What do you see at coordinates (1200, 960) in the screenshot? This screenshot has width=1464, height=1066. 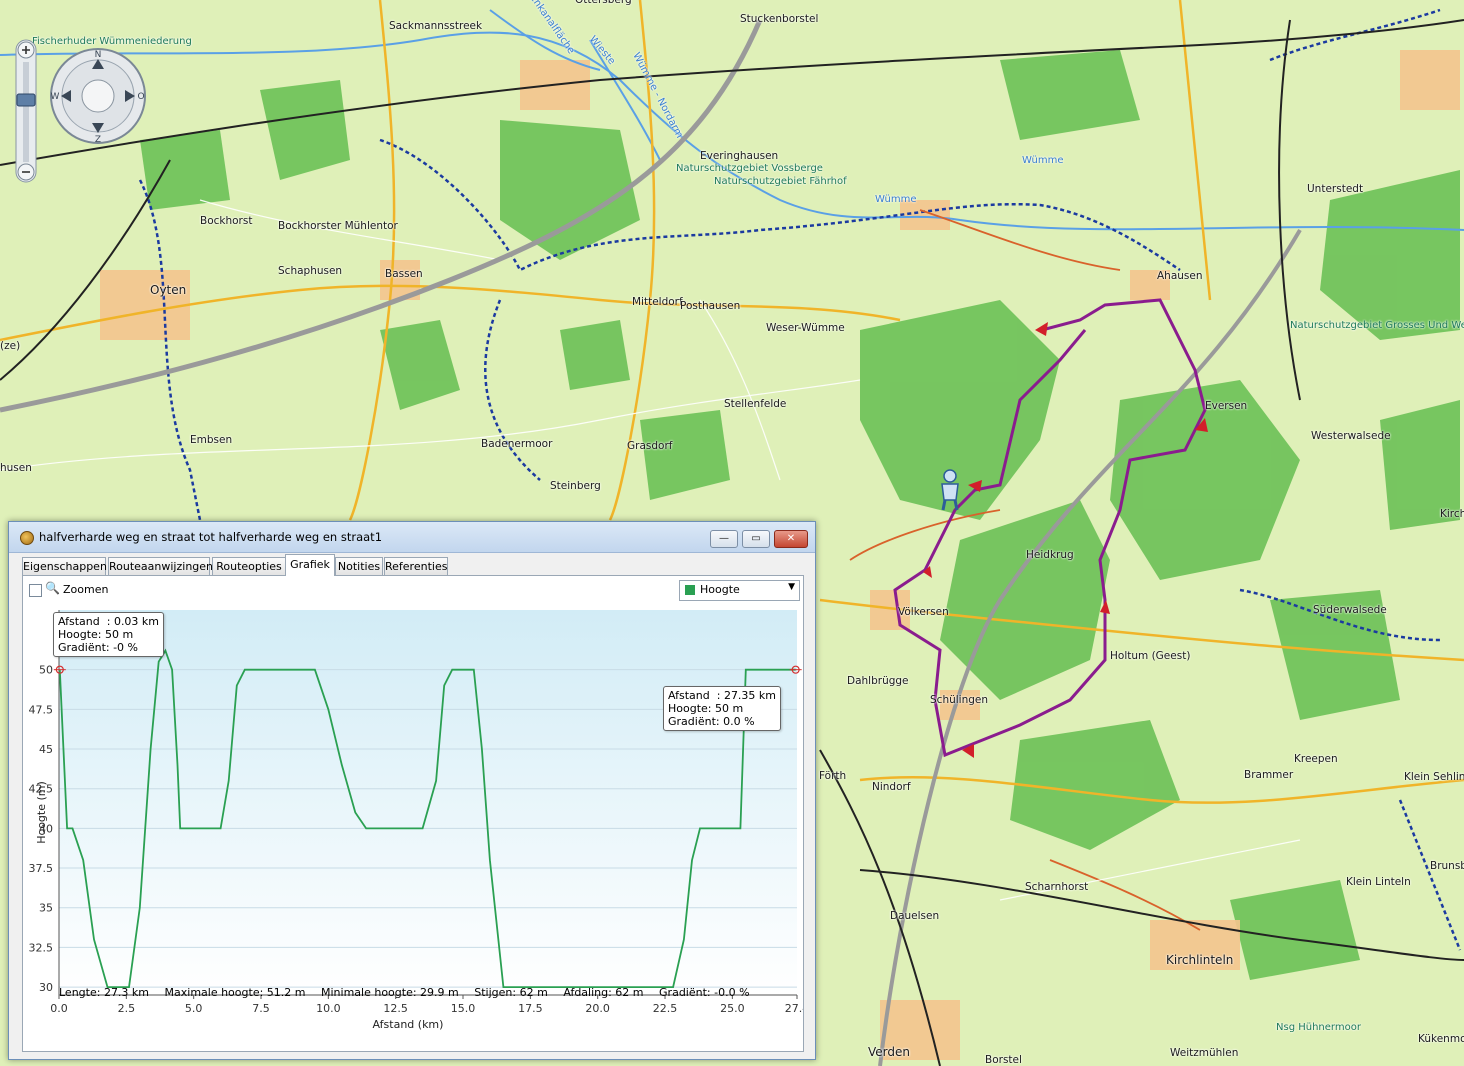 I see `map-label-place: Kirchlinteln` at bounding box center [1200, 960].